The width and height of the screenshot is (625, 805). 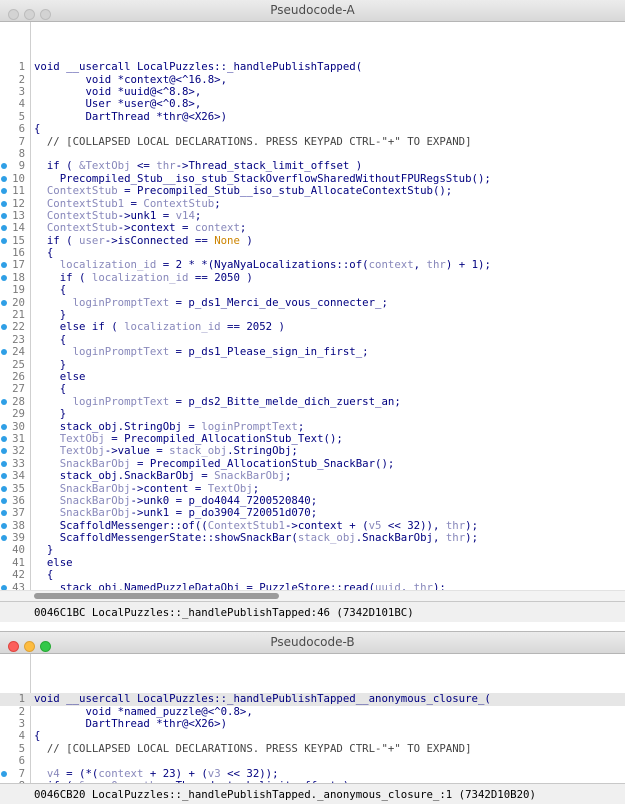 I want to click on code-token: = p_ds2_Bitte_melde_dich_zuerst_an;, so click(x=285, y=401).